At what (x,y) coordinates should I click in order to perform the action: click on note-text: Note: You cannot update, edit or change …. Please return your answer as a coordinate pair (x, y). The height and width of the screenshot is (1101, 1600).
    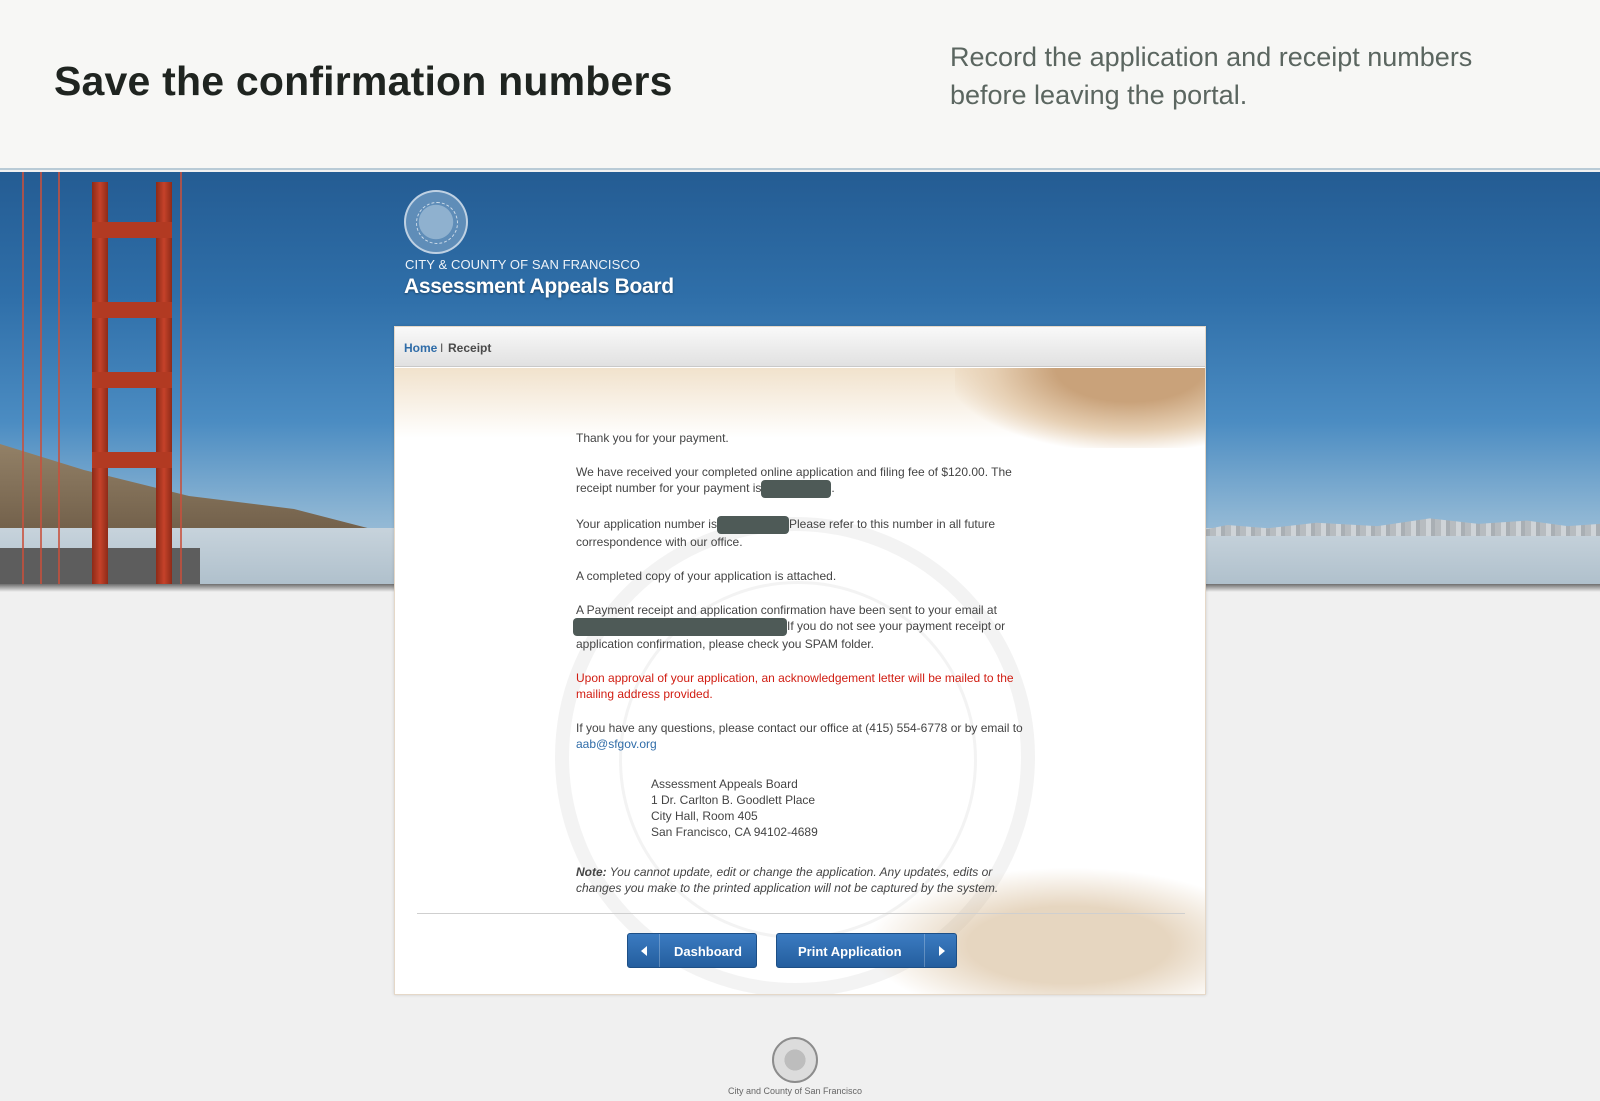
    Looking at the image, I should click on (787, 880).